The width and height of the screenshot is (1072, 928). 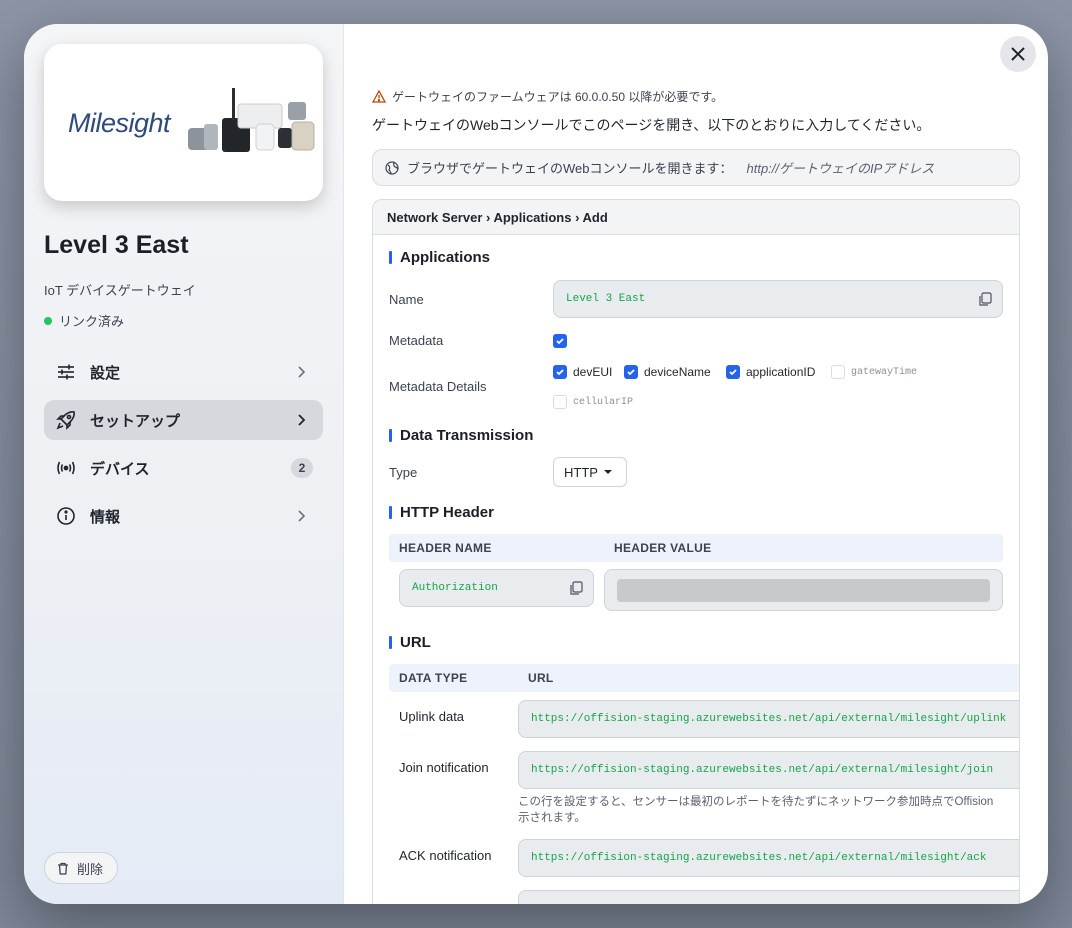 I want to click on checkbox-cellularip: cellularIP, so click(x=593, y=402).